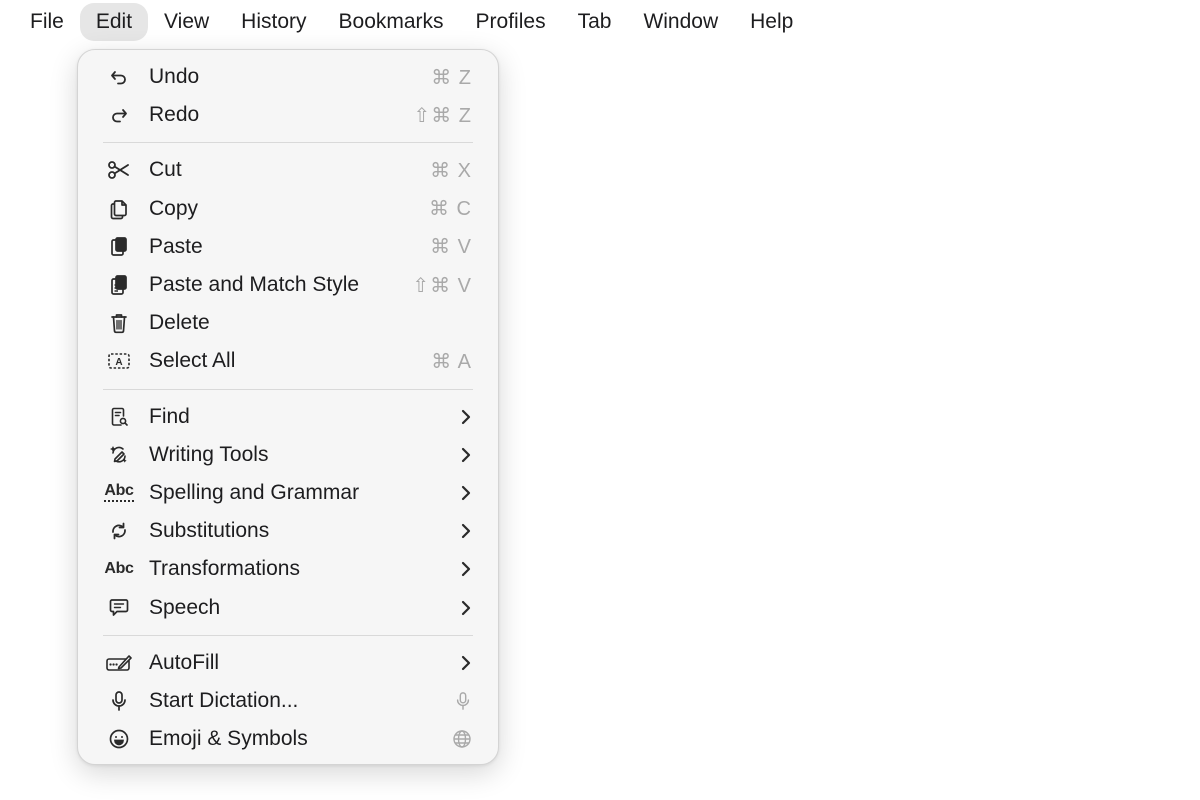 The height and width of the screenshot is (800, 1200). Describe the element at coordinates (176, 246) in the screenshot. I see `menu-item-label: Paste` at that location.